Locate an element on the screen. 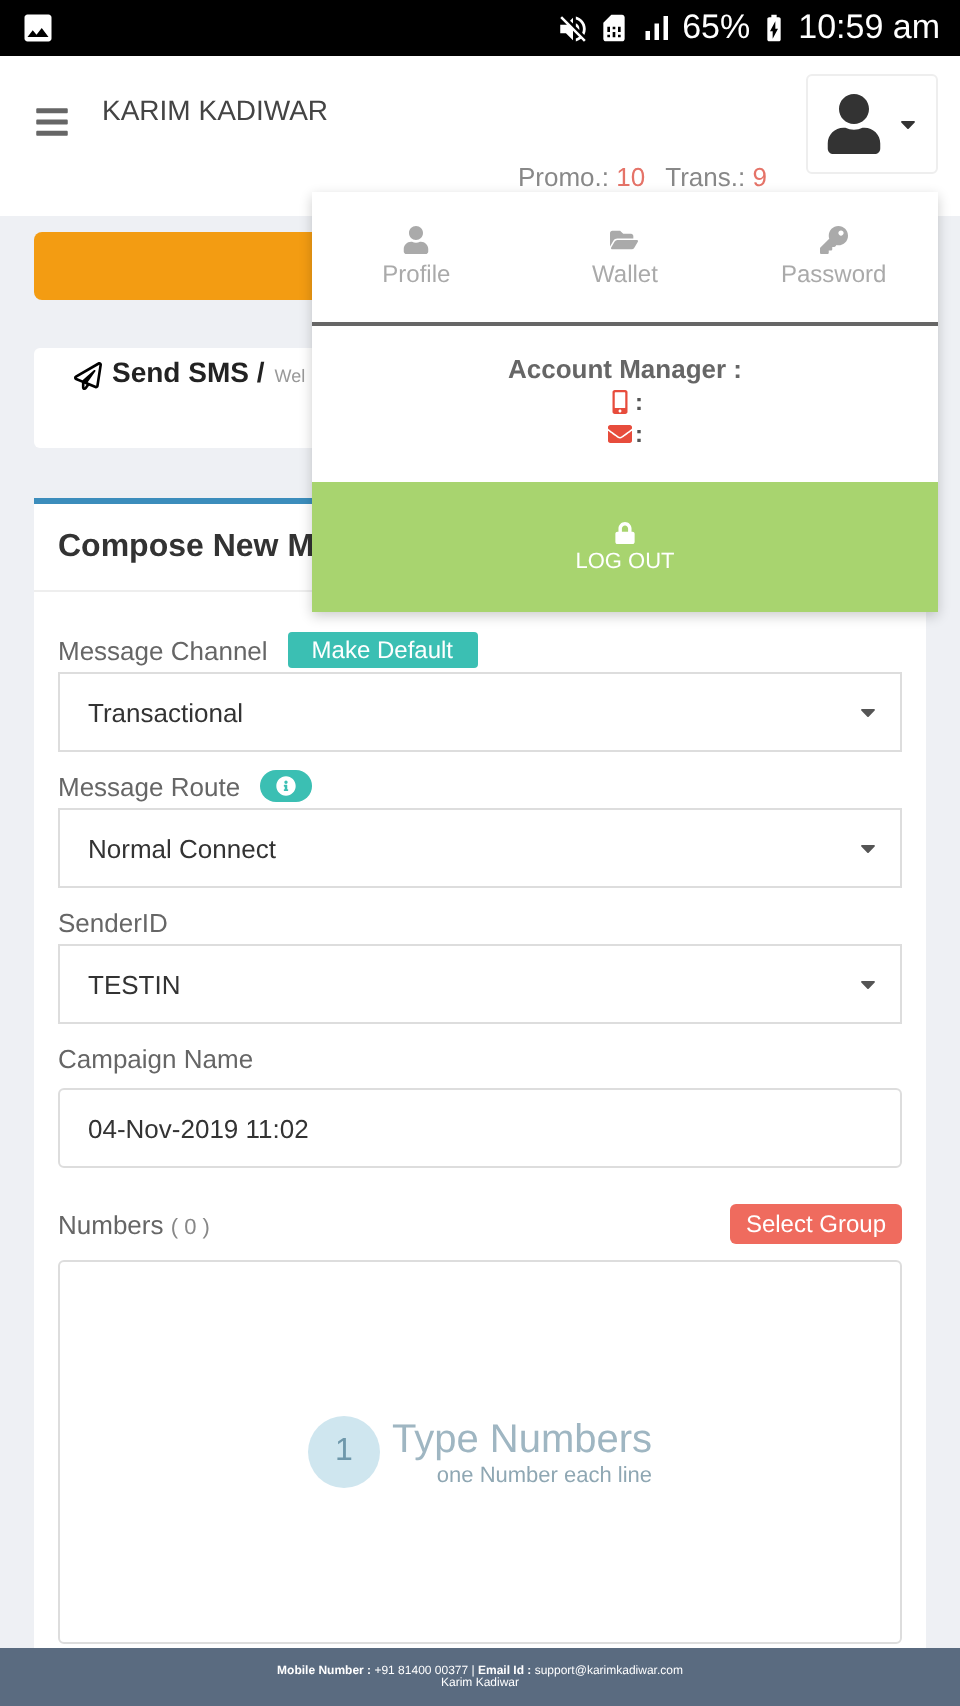 This screenshot has width=960, height=1706. clock: 10:59 am is located at coordinates (869, 28).